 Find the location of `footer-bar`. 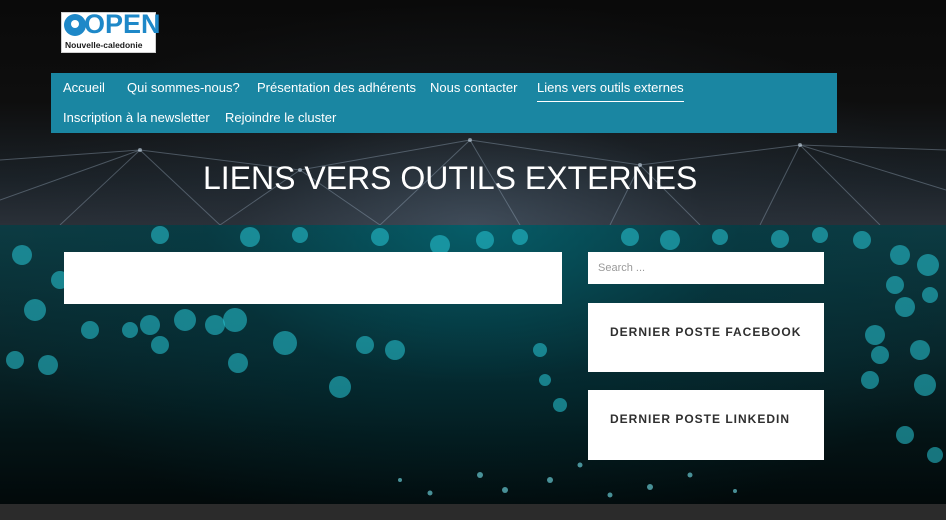

footer-bar is located at coordinates (473, 512).